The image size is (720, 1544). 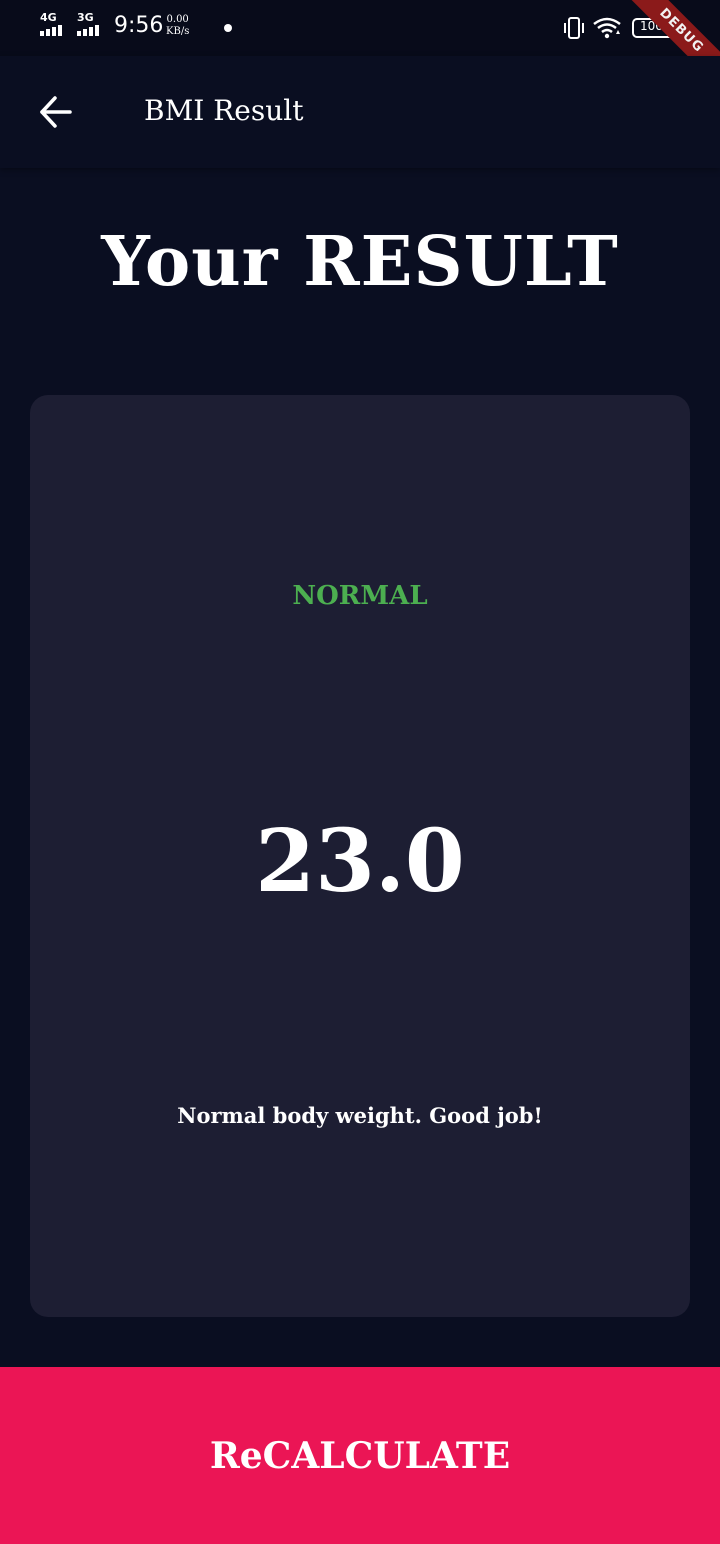 What do you see at coordinates (607, 28) in the screenshot?
I see `wifi-icon` at bounding box center [607, 28].